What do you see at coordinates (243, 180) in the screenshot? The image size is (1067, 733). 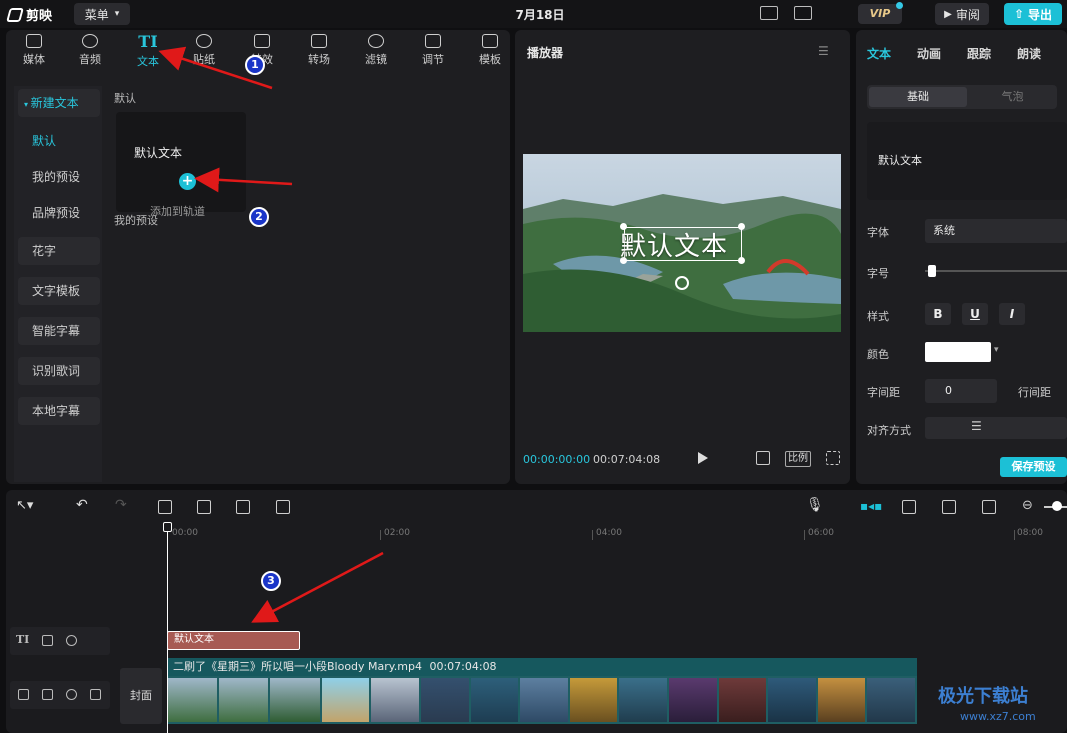 I see `arrow-to-add-button` at bounding box center [243, 180].